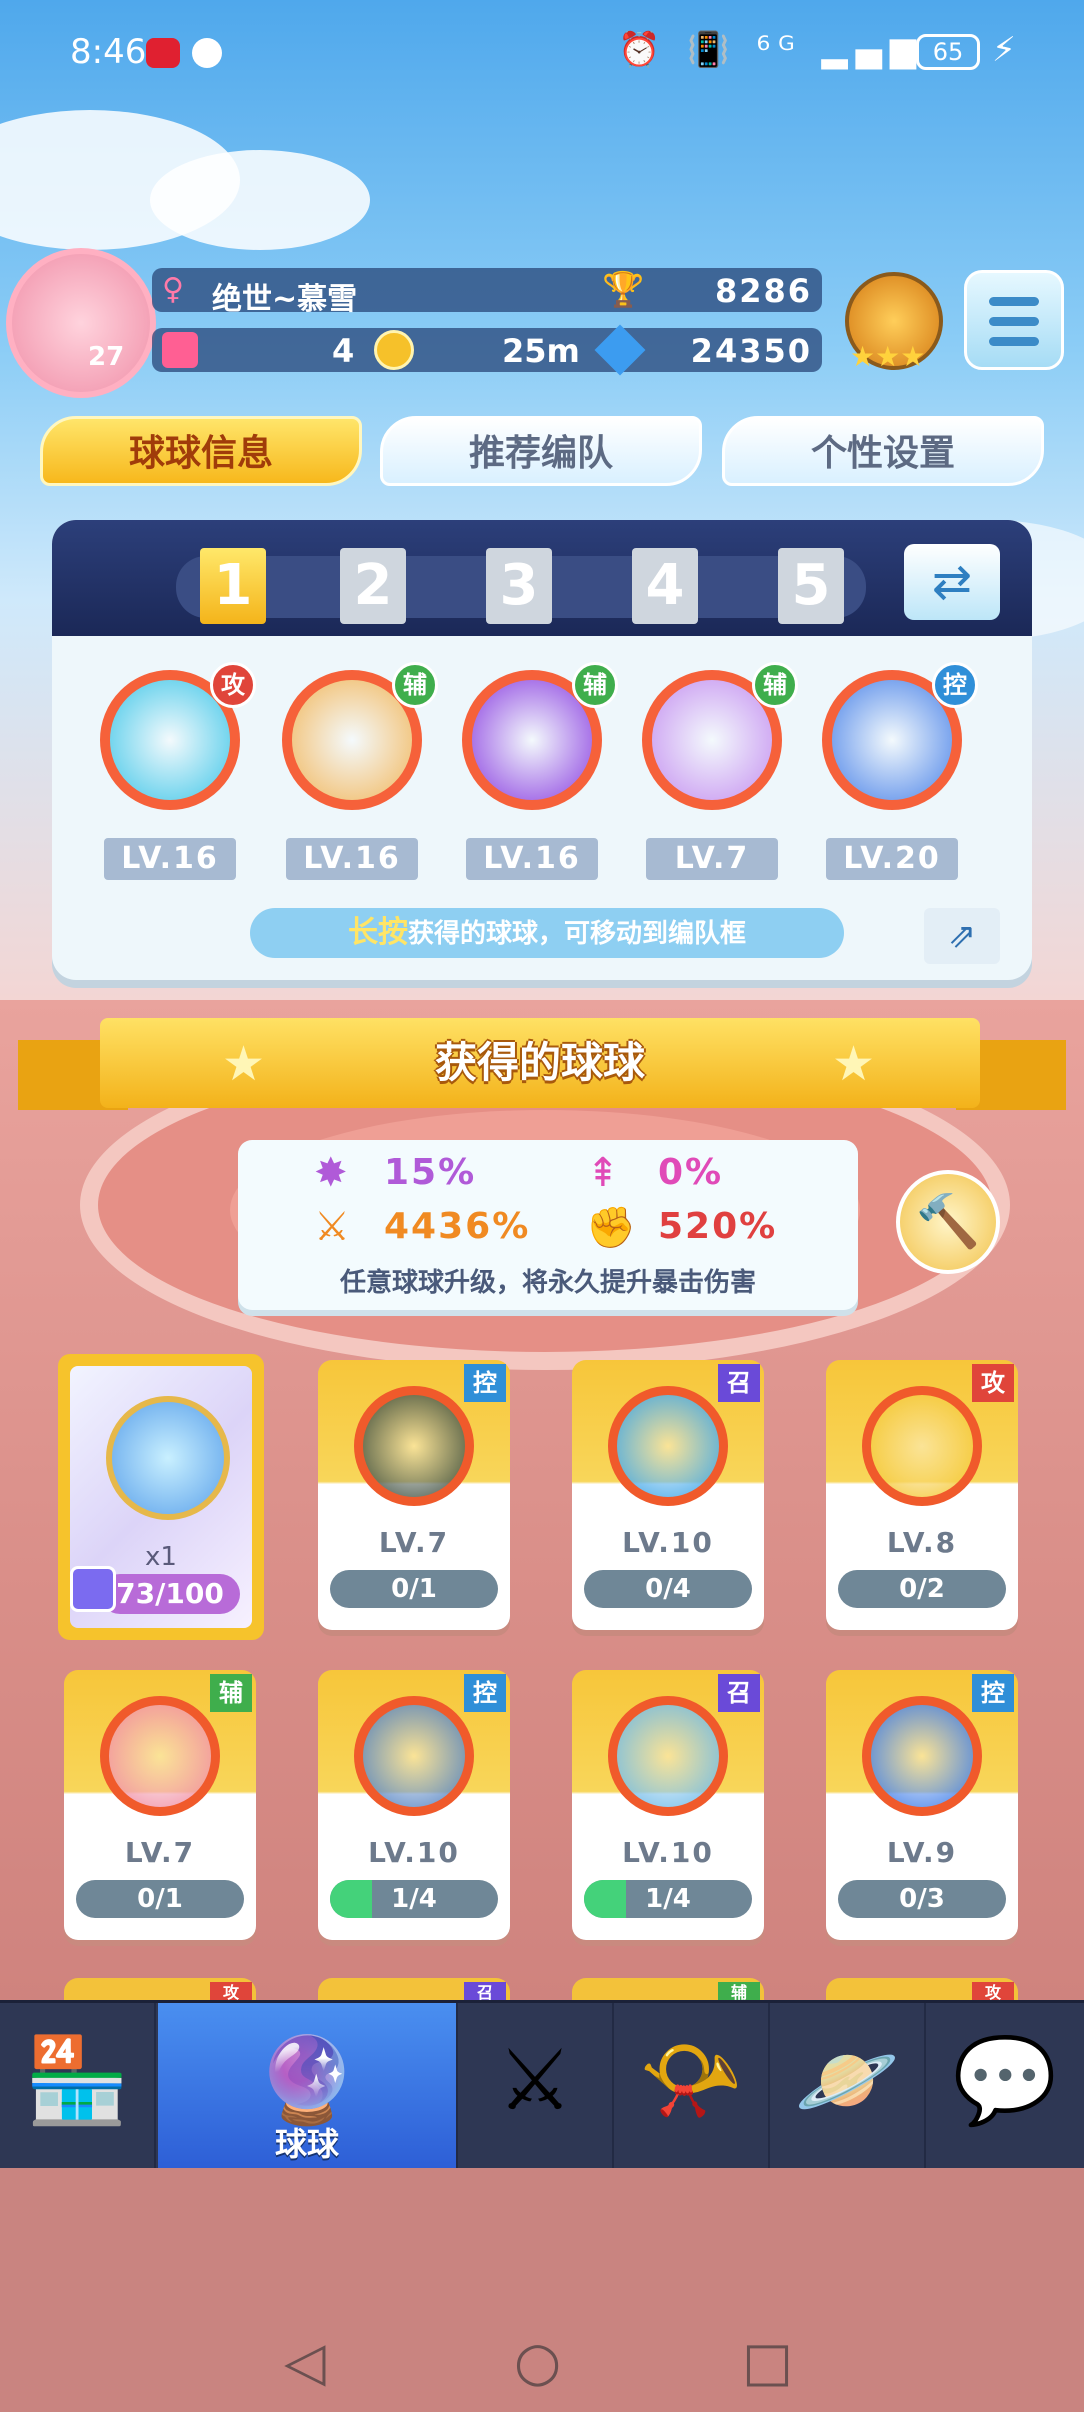  I want to click on ball-card-peek: 辅, so click(668, 1991).